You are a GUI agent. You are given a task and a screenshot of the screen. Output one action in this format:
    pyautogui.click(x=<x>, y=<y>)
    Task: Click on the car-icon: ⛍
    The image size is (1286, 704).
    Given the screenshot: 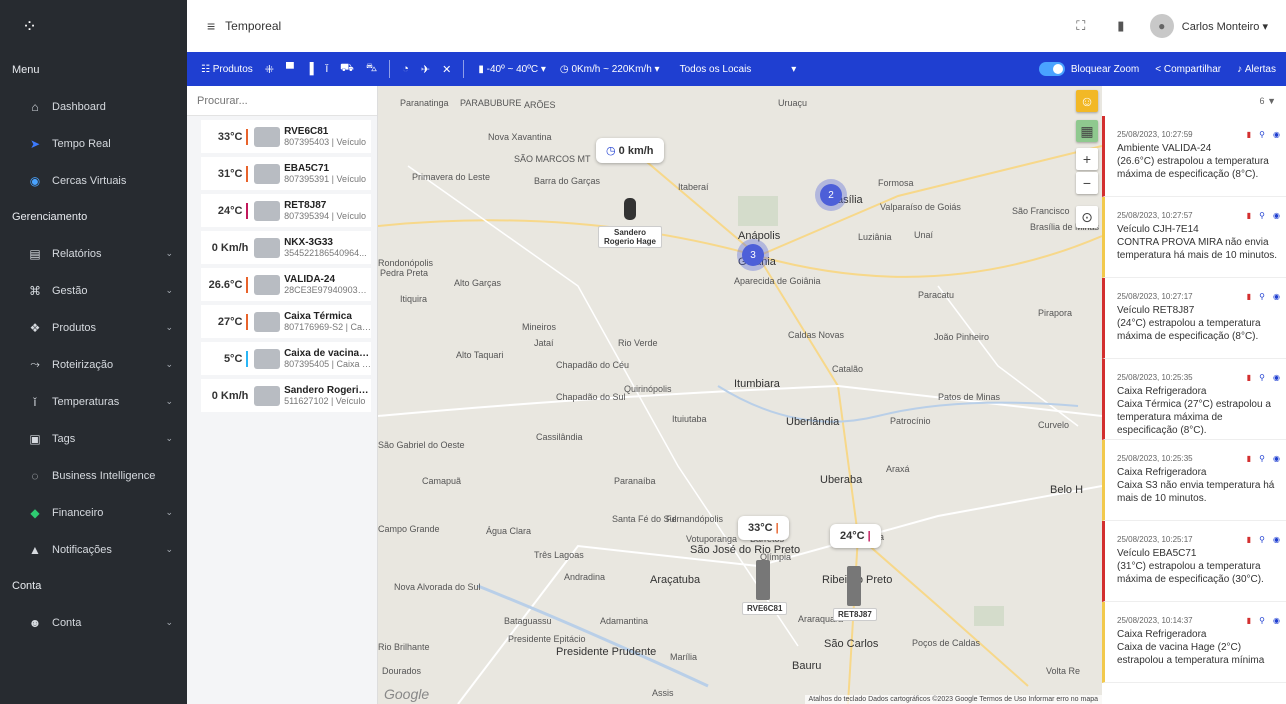 What is the action you would take?
    pyautogui.click(x=371, y=69)
    